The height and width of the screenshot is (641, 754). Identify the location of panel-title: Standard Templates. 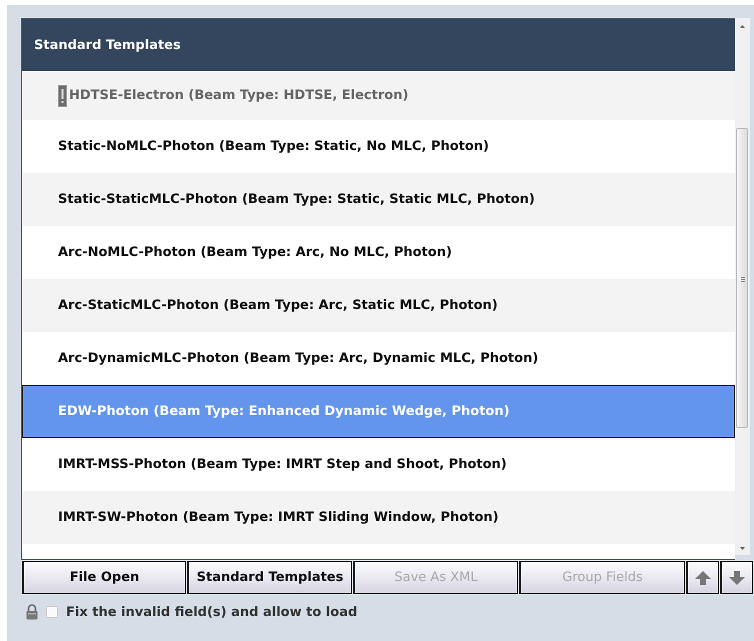
(107, 45).